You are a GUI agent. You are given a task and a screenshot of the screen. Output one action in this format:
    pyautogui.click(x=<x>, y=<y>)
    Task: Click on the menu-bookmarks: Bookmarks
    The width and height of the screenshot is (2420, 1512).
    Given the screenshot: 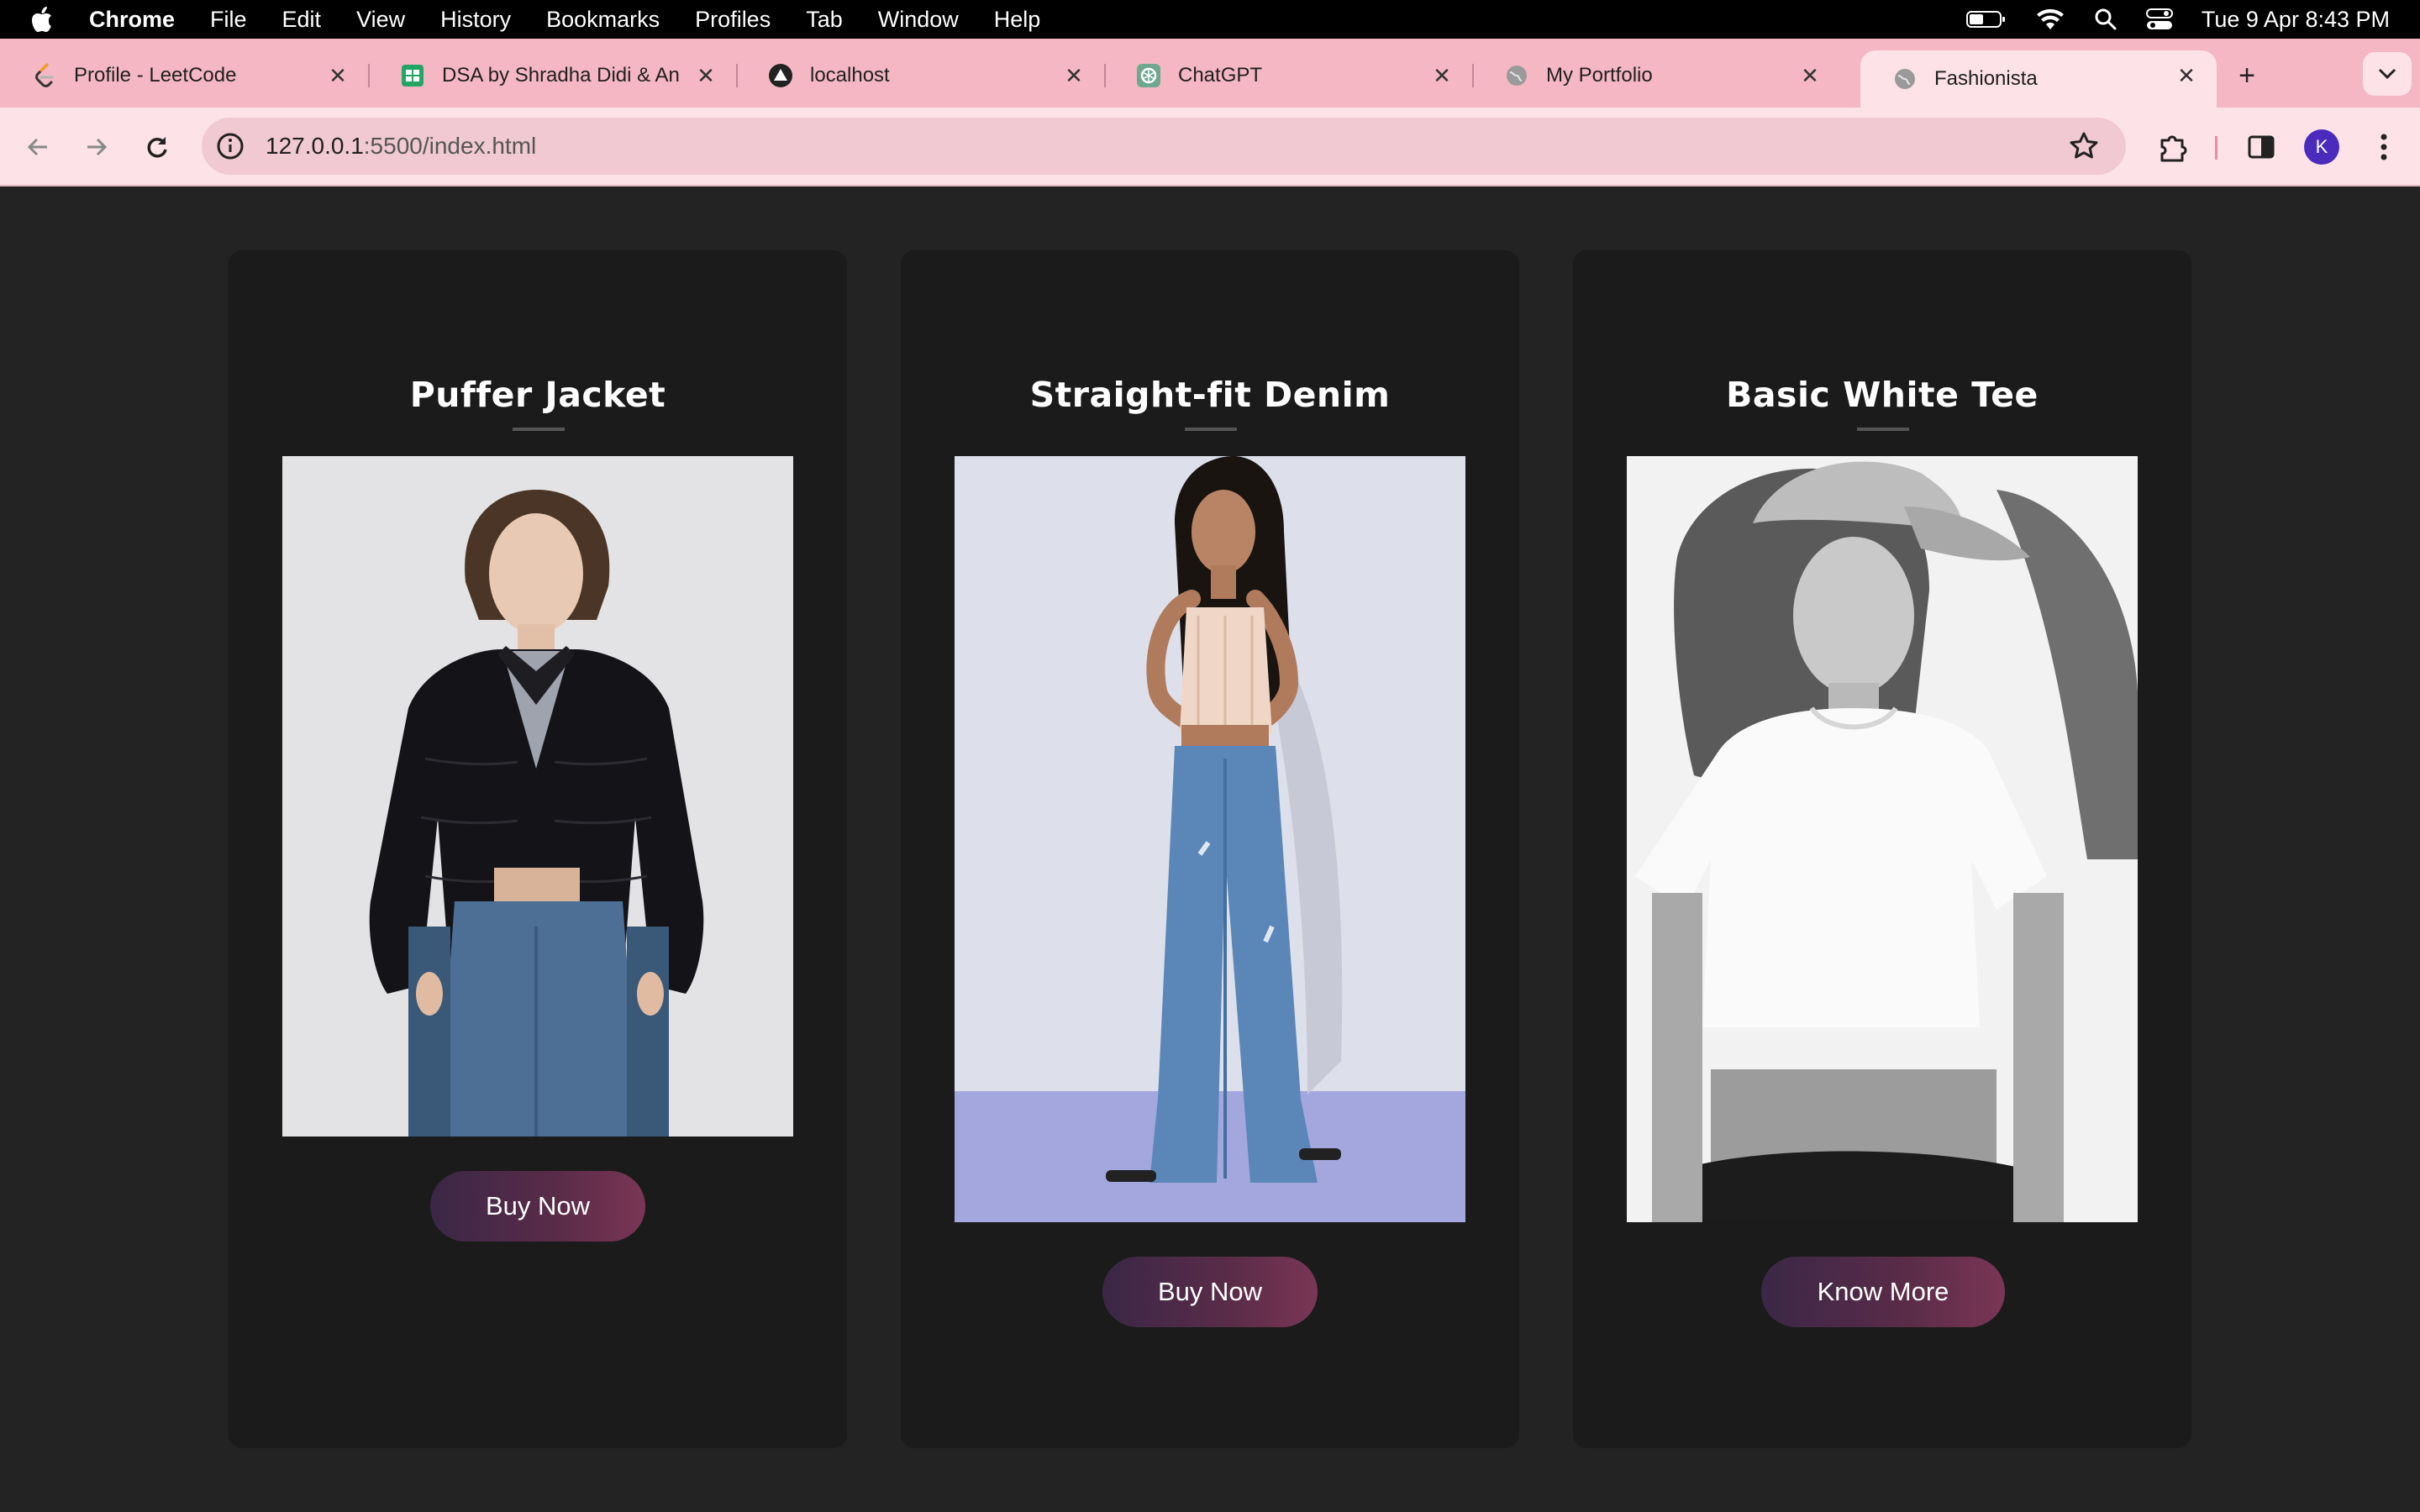 What is the action you would take?
    pyautogui.click(x=603, y=20)
    